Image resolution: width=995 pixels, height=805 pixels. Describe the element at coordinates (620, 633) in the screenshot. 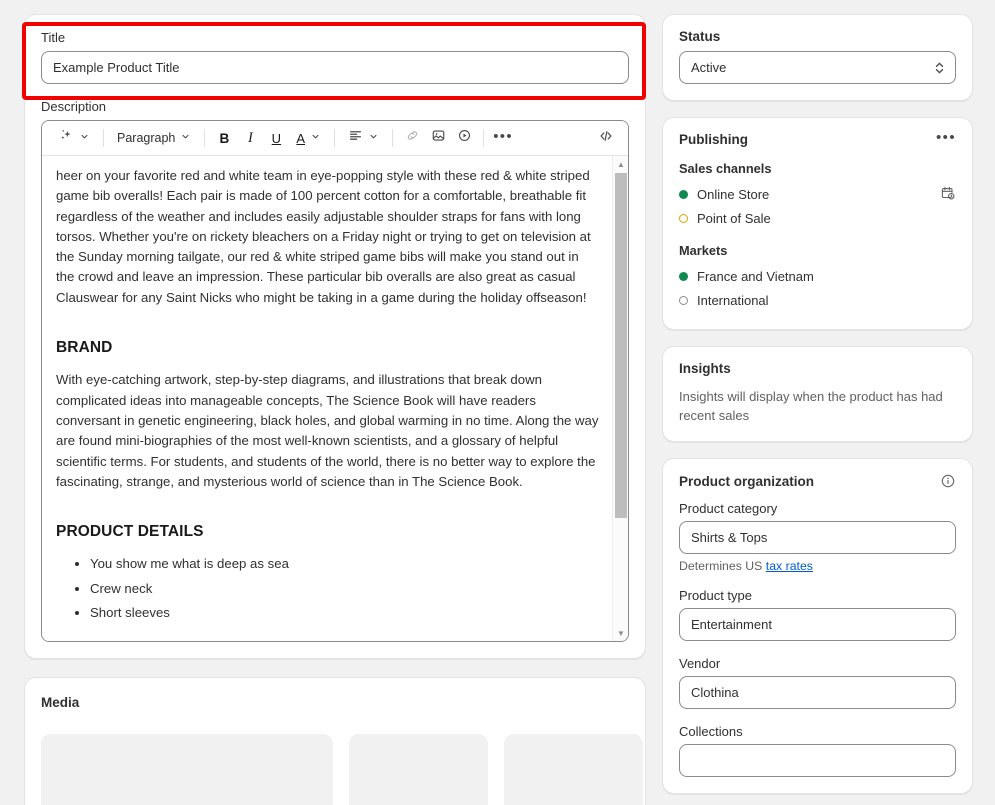

I see `scroll-down-arrow-icon: ▼` at that location.